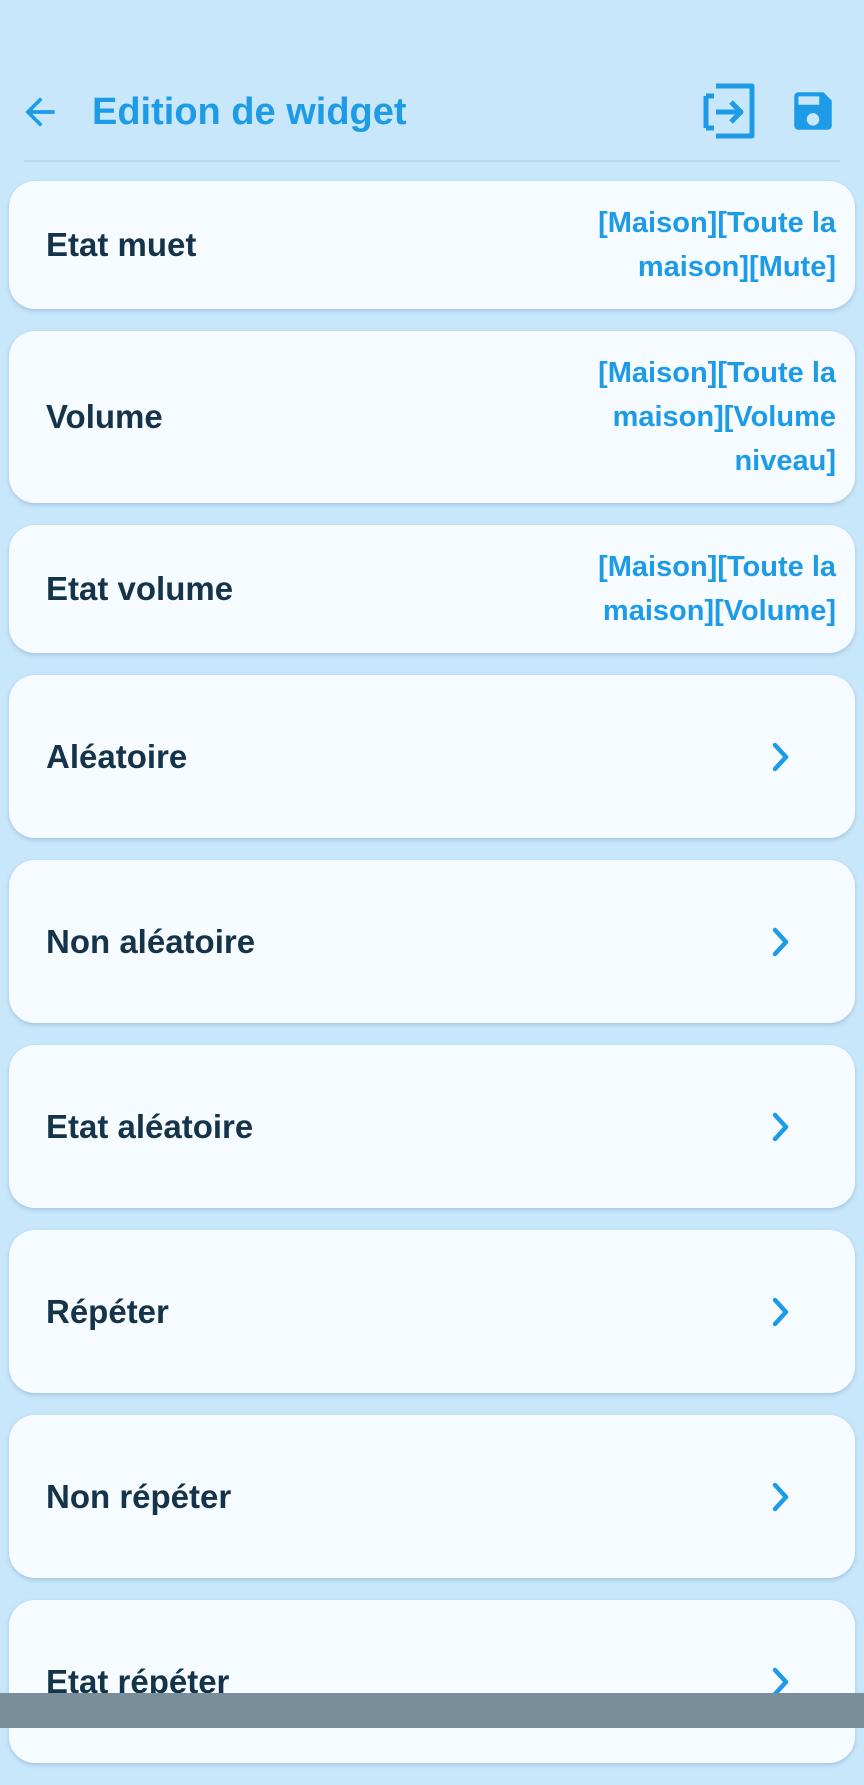 The image size is (864, 1785). I want to click on item-value: [Maison][Toute la maison][Mute], so click(717, 245).